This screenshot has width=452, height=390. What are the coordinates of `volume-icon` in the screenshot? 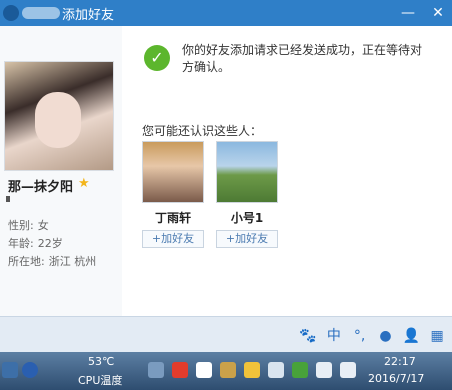 It's located at (348, 370).